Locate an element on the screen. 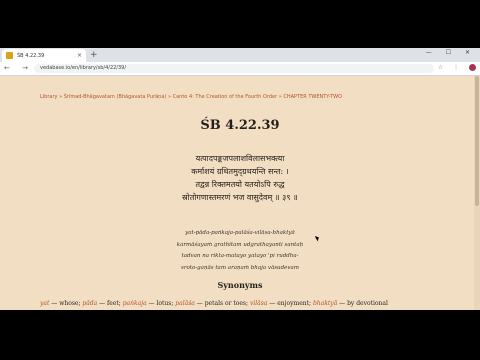  address-bar-icons: ☆ ⋮ is located at coordinates (457, 67).